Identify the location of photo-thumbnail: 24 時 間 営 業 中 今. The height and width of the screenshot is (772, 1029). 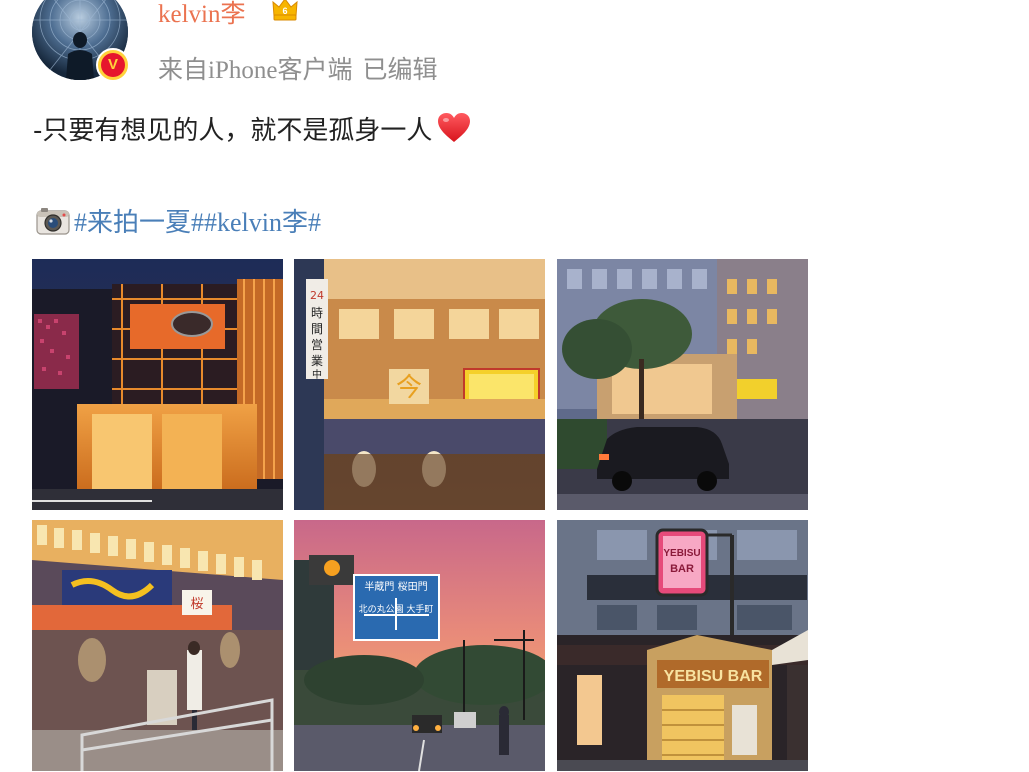
(419, 384).